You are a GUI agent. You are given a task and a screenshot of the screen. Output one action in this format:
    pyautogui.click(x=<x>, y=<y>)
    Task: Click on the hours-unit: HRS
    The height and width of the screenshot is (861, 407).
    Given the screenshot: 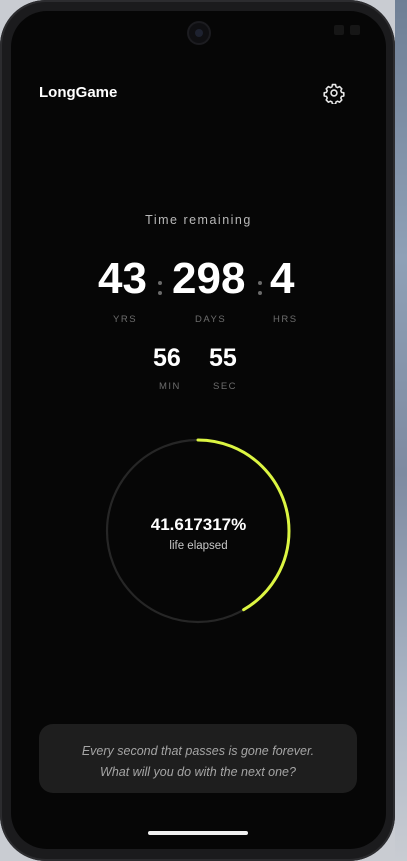 What is the action you would take?
    pyautogui.click(x=285, y=319)
    